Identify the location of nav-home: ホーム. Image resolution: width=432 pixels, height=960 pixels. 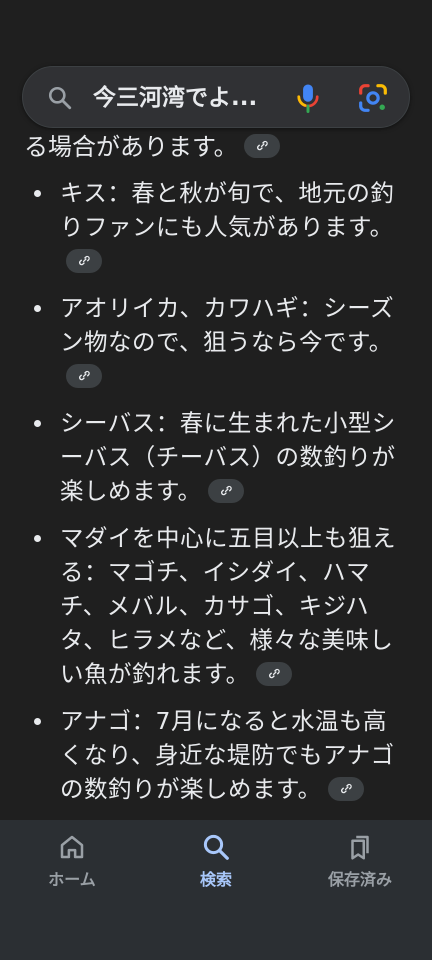
(72, 872).